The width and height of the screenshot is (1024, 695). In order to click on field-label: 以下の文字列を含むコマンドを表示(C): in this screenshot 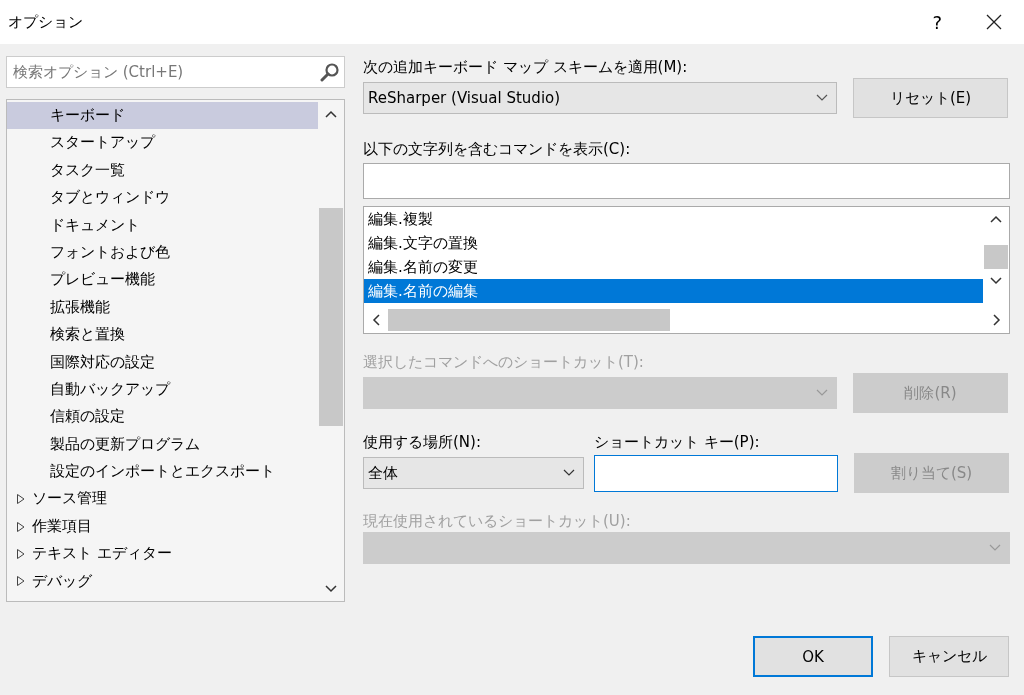, I will do `click(497, 149)`.